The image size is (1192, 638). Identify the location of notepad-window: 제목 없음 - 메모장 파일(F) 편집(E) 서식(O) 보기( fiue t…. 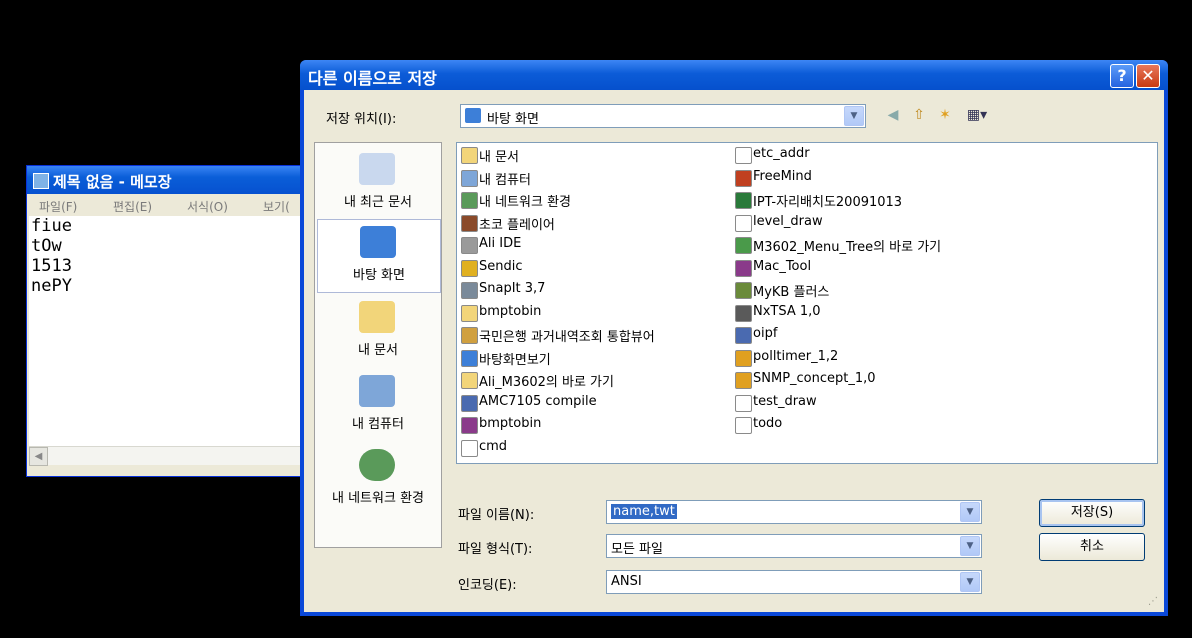
(177, 321).